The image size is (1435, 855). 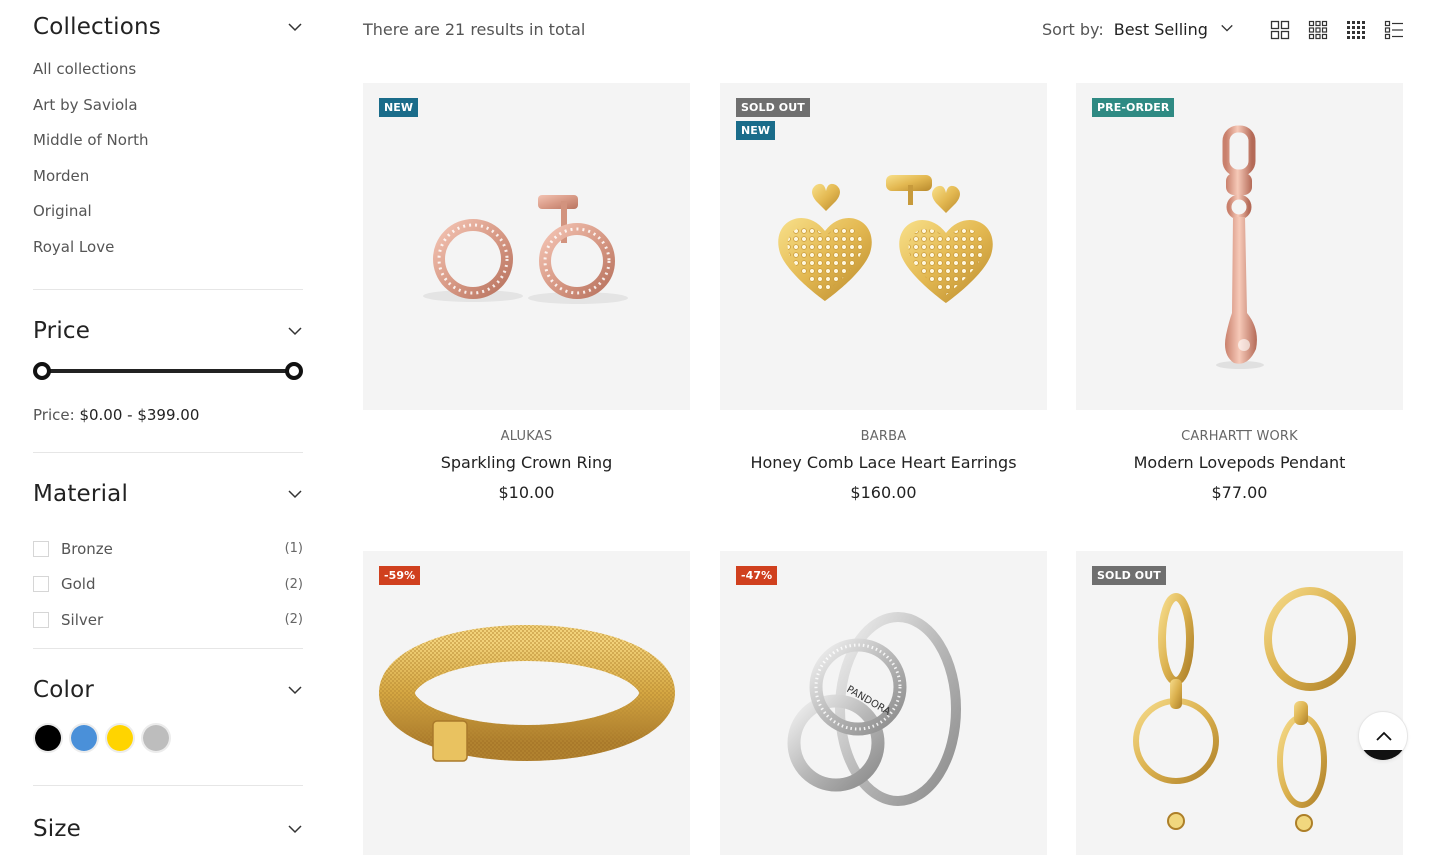 What do you see at coordinates (883, 436) in the screenshot?
I see `product-brand: BARBA` at bounding box center [883, 436].